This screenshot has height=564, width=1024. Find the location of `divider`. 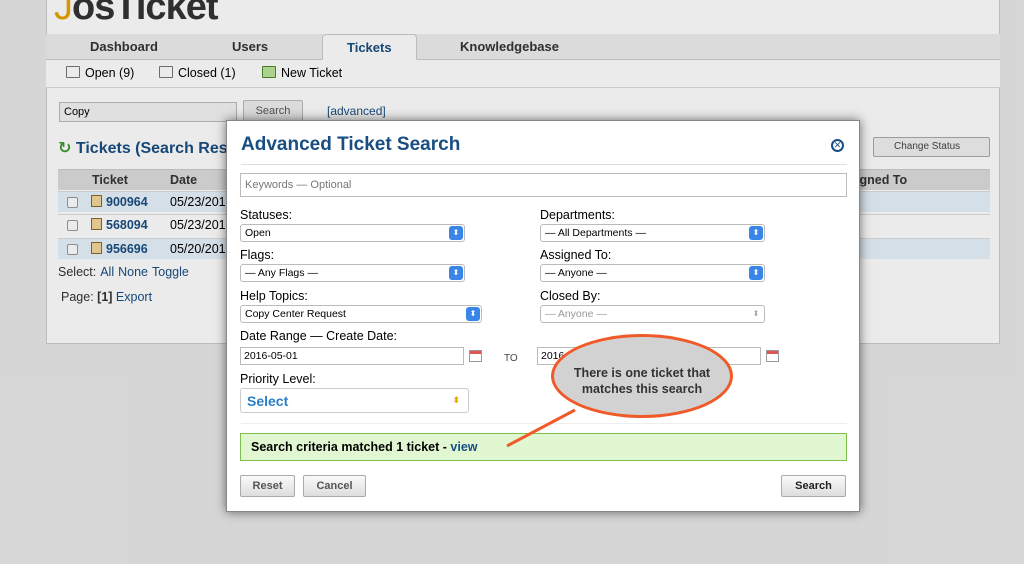

divider is located at coordinates (544, 164).